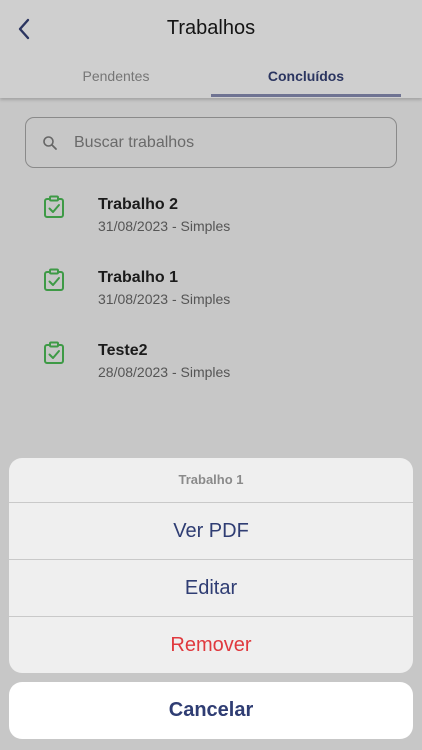 This screenshot has height=750, width=422. Describe the element at coordinates (211, 588) in the screenshot. I see `edit-button: Editar` at that location.